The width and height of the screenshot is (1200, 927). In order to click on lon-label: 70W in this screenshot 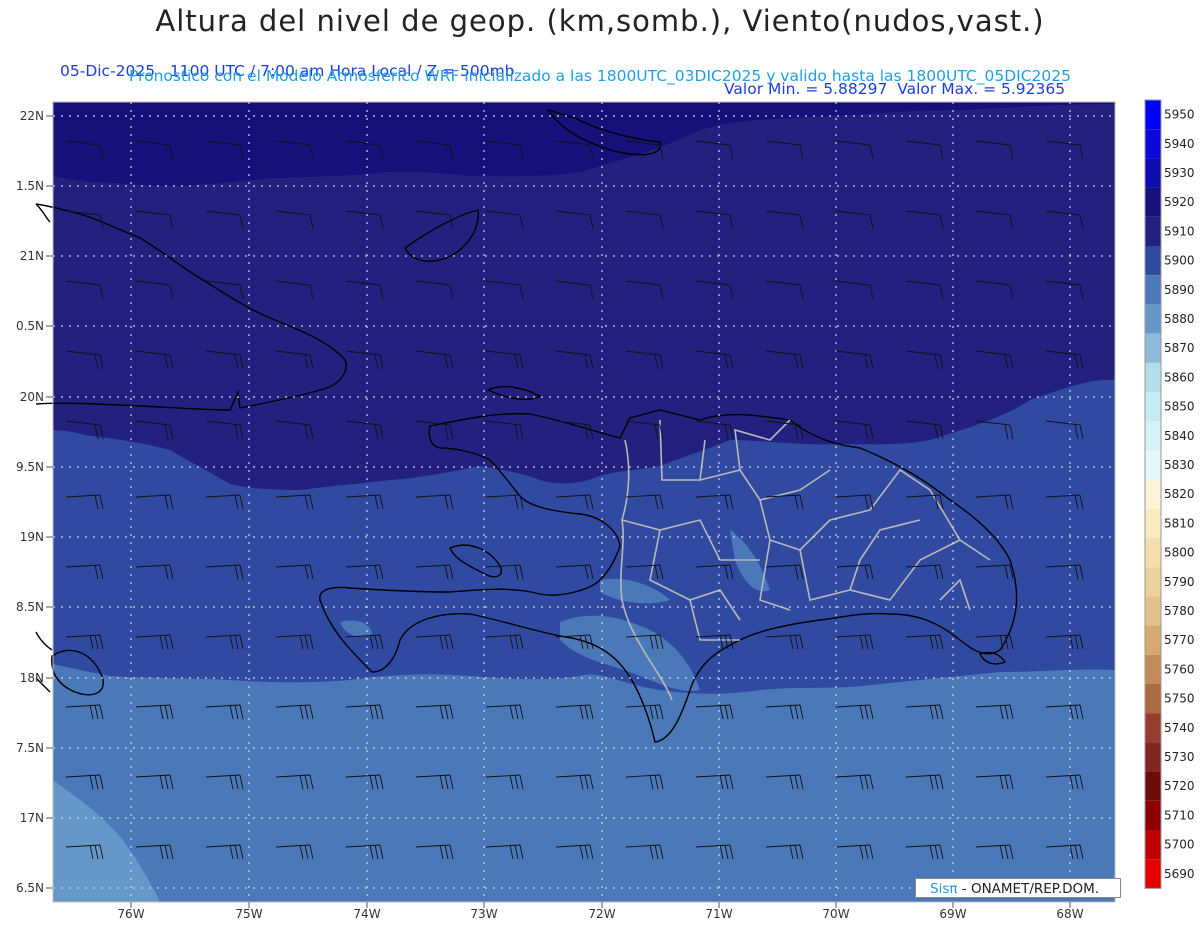, I will do `click(835, 914)`.